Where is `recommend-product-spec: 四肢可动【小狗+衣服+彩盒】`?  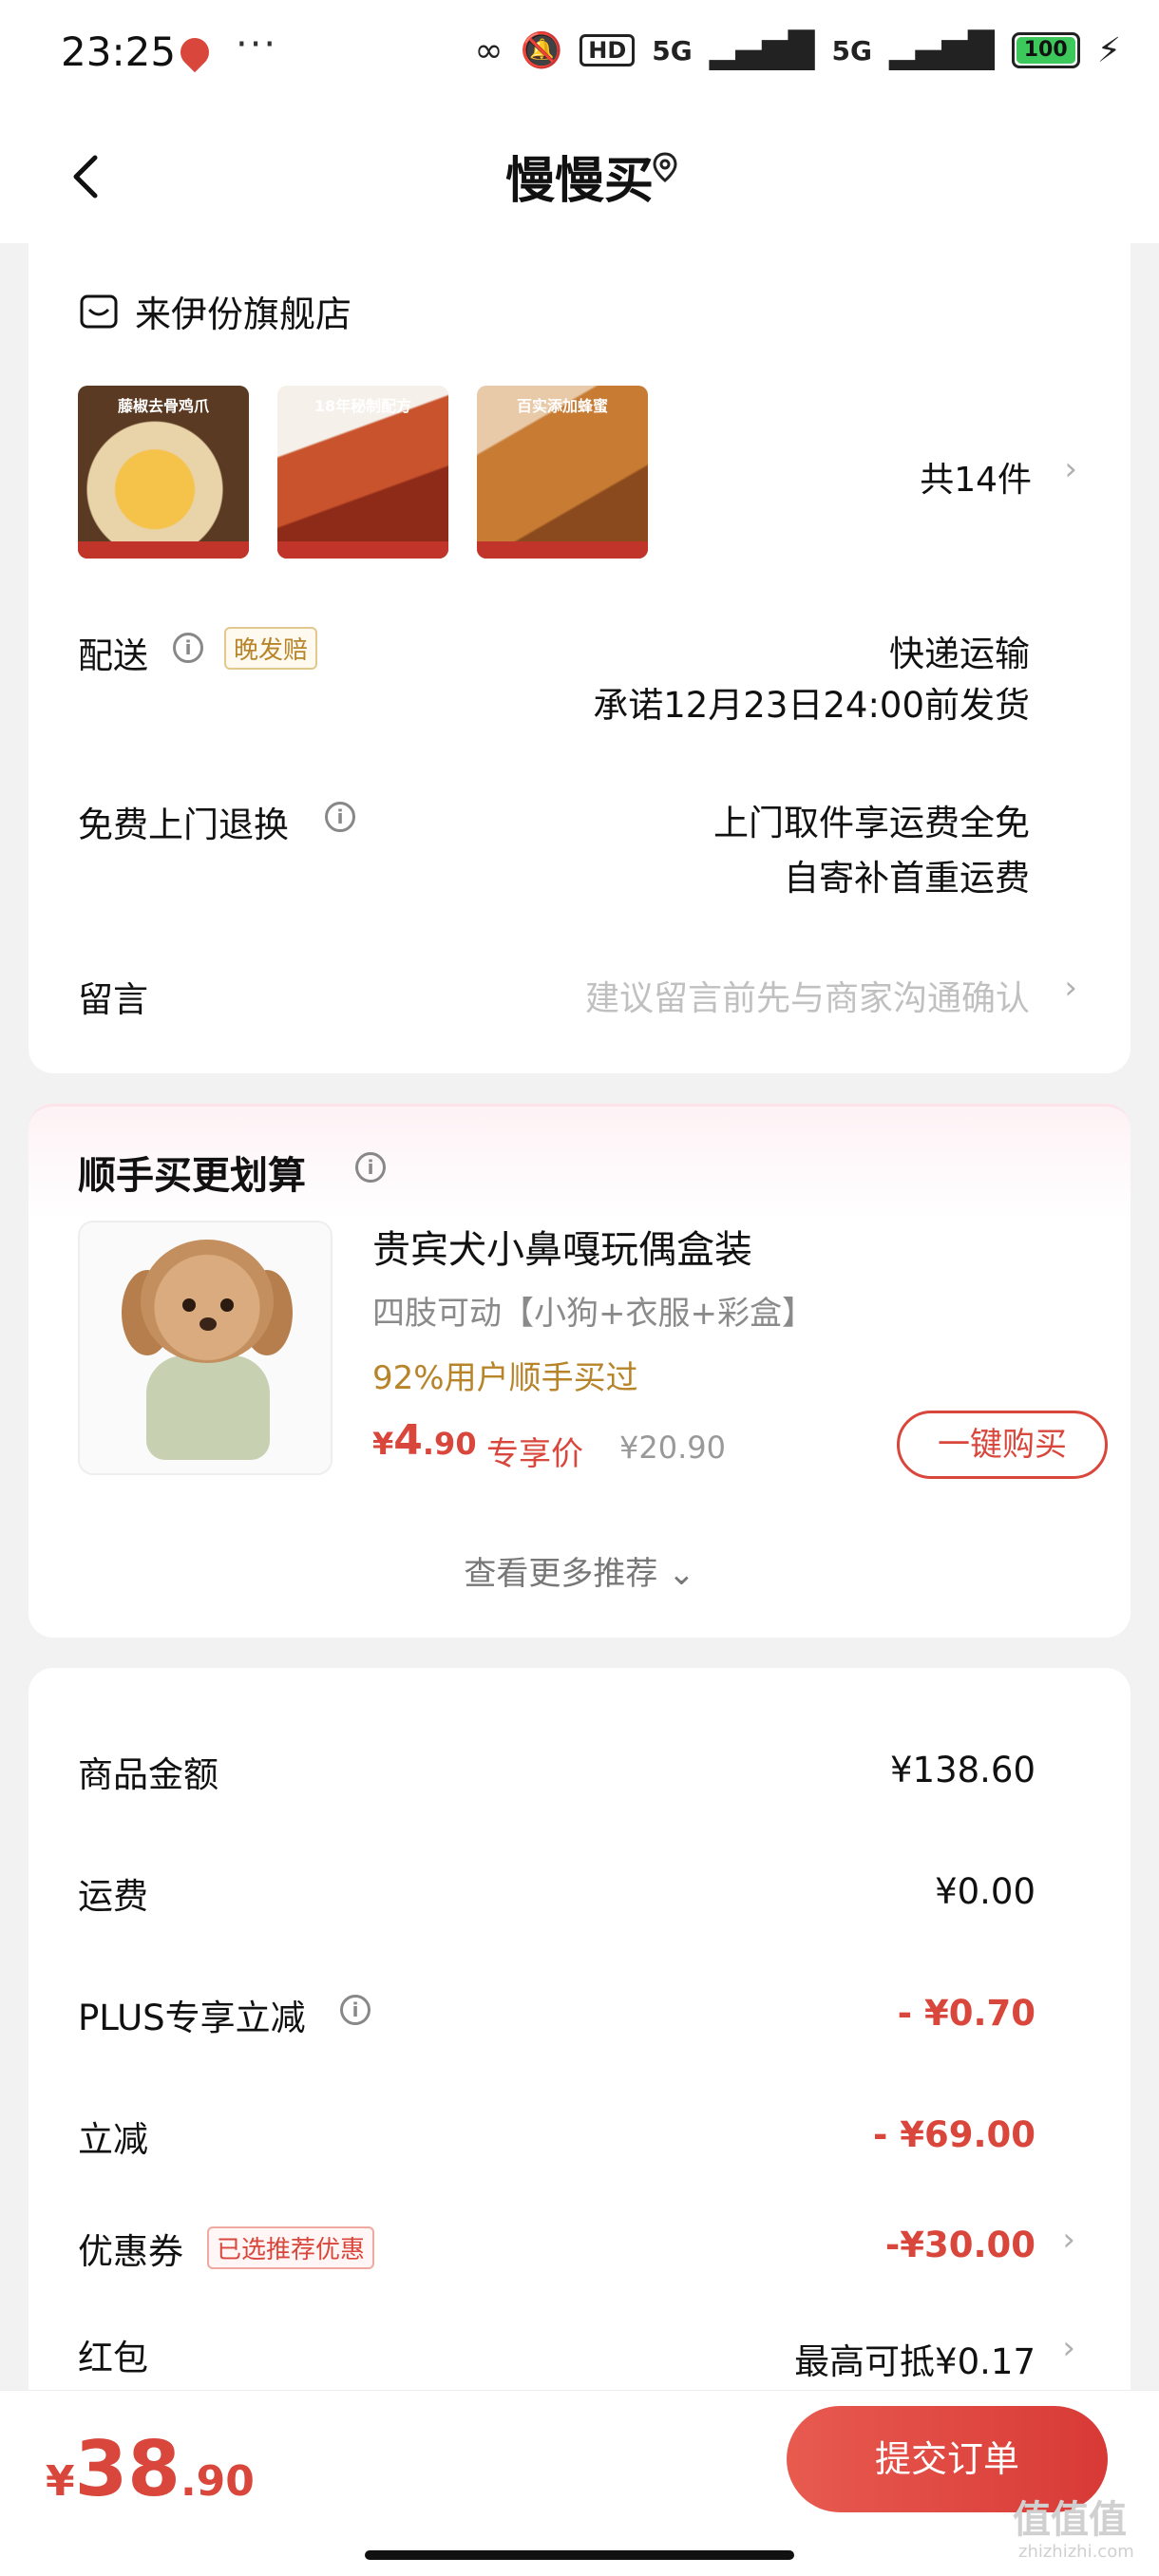 recommend-product-spec: 四肢可动【小狗+衣服+彩盒】 is located at coordinates (593, 1314).